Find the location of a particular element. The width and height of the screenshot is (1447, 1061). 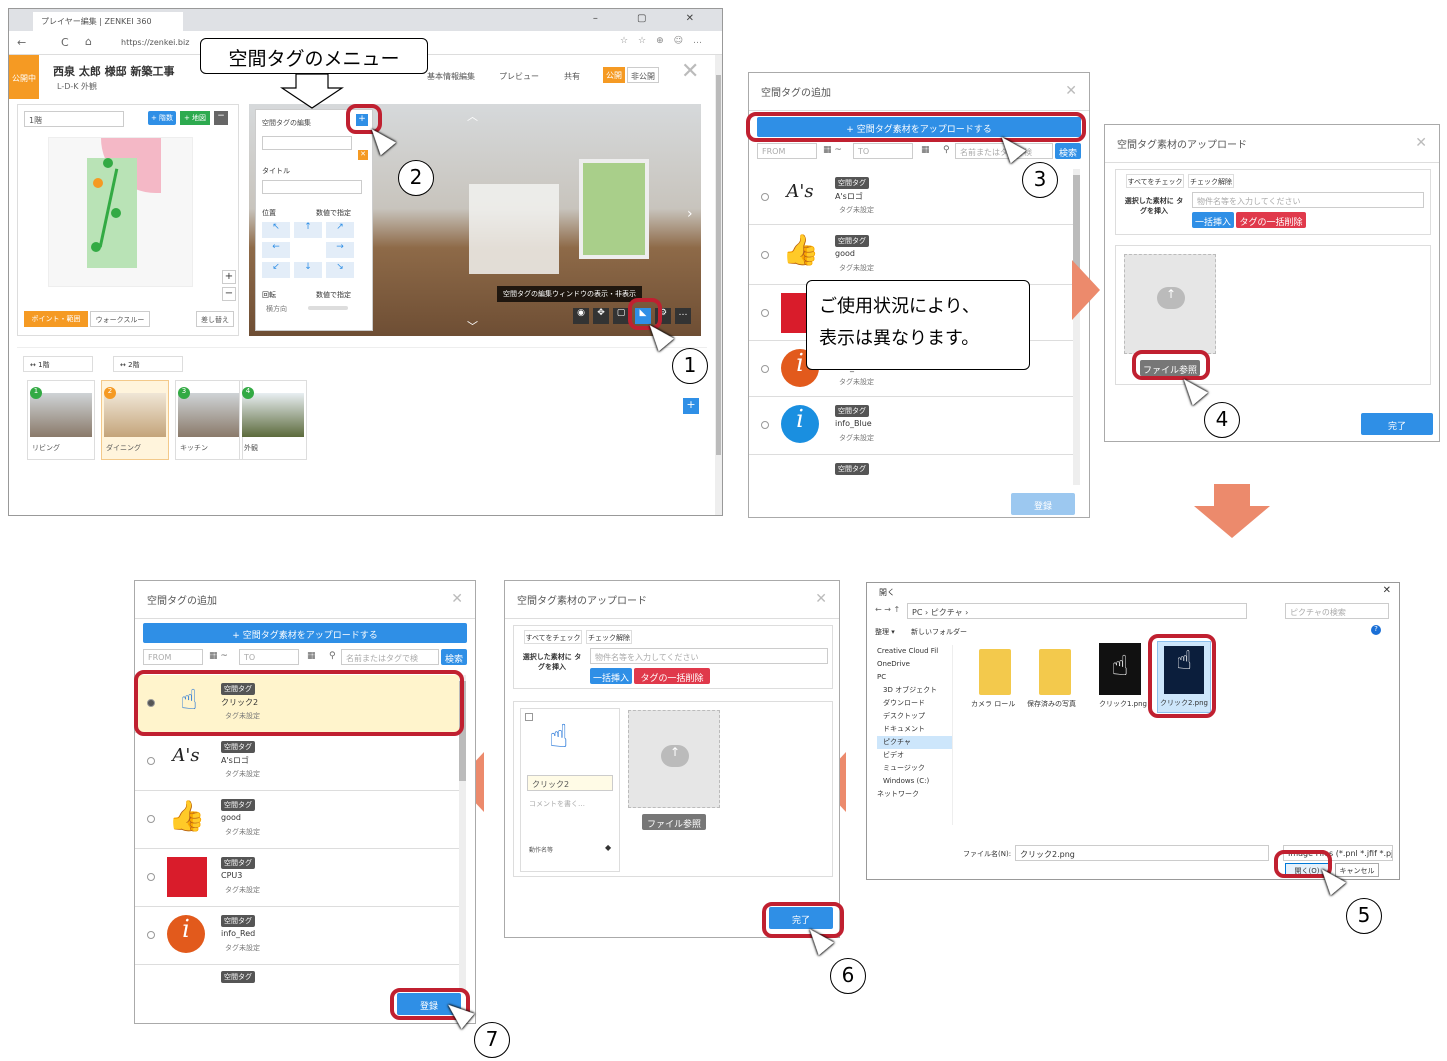

done-button: 完了 is located at coordinates (1397, 424).